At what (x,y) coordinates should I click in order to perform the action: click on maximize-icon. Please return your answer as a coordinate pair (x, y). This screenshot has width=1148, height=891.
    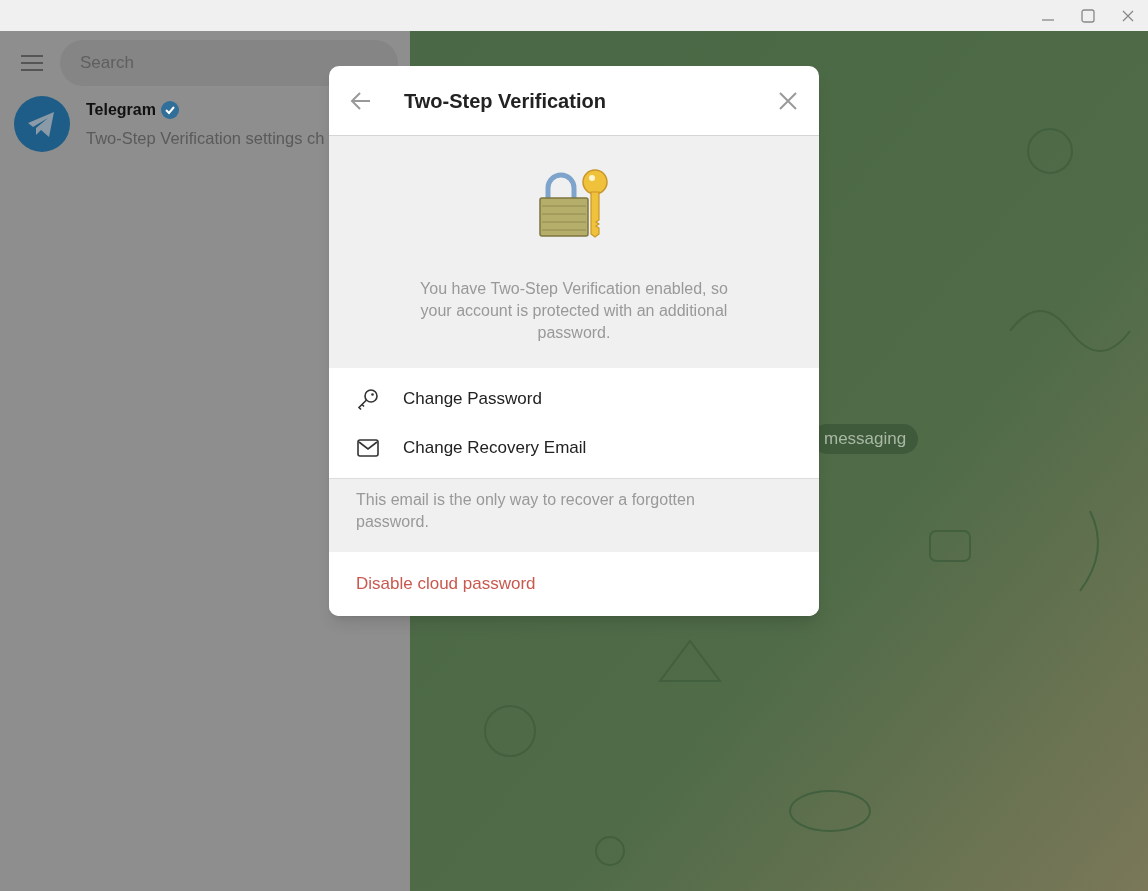
    Looking at the image, I should click on (1088, 15).